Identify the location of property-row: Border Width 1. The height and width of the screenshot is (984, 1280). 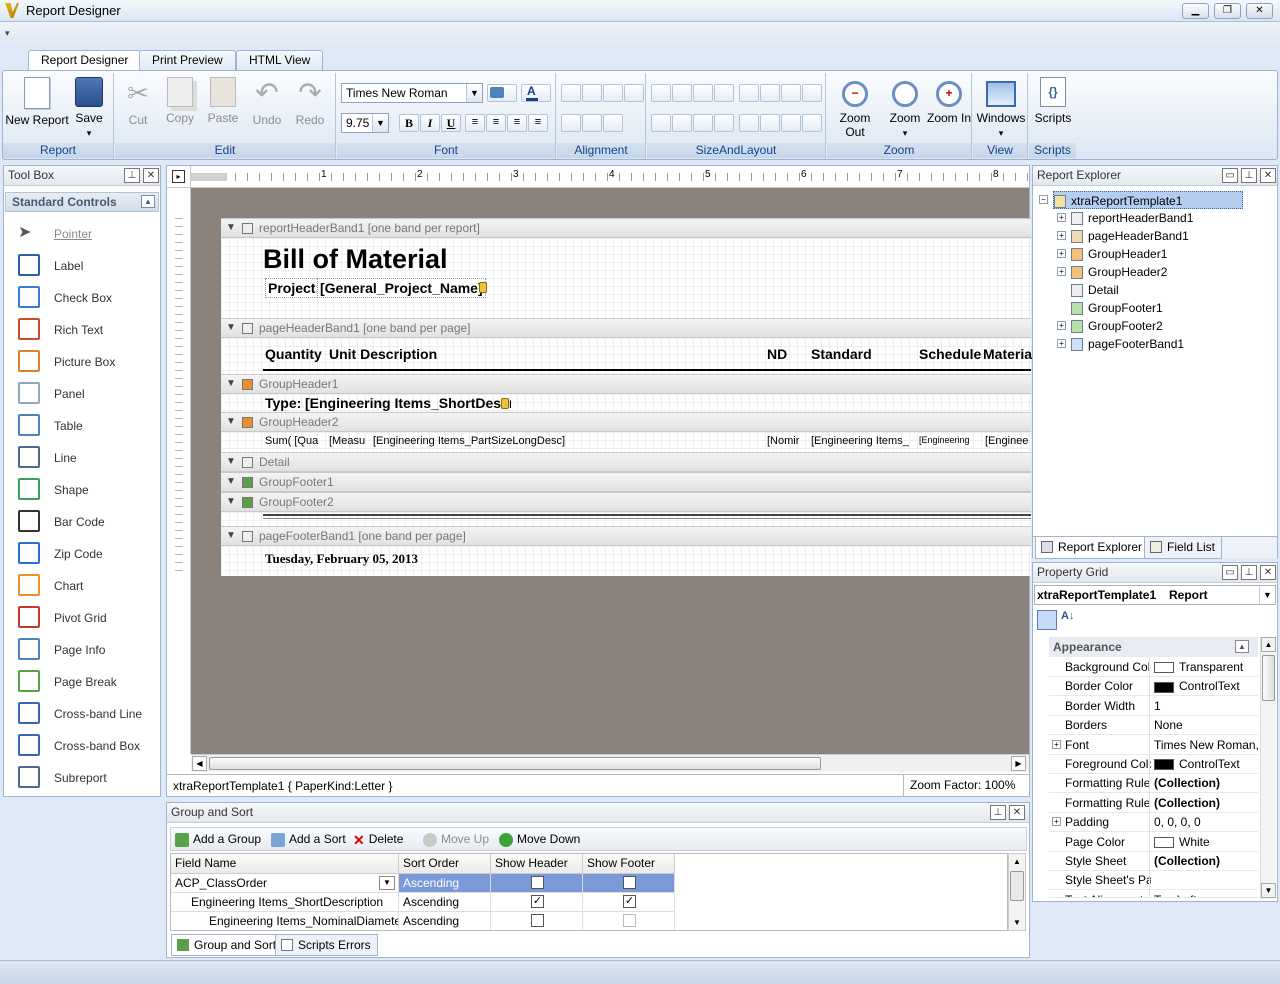
(1153, 705).